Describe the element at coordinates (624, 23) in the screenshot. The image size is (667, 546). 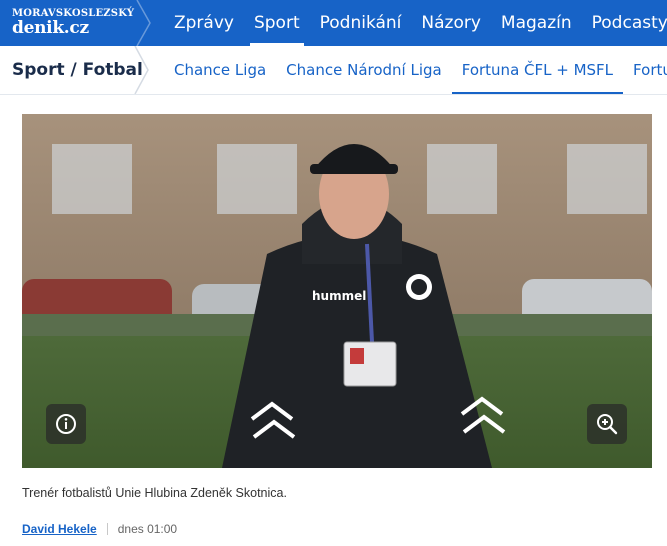
I see `nav-item-podcasty: Podcasty` at that location.